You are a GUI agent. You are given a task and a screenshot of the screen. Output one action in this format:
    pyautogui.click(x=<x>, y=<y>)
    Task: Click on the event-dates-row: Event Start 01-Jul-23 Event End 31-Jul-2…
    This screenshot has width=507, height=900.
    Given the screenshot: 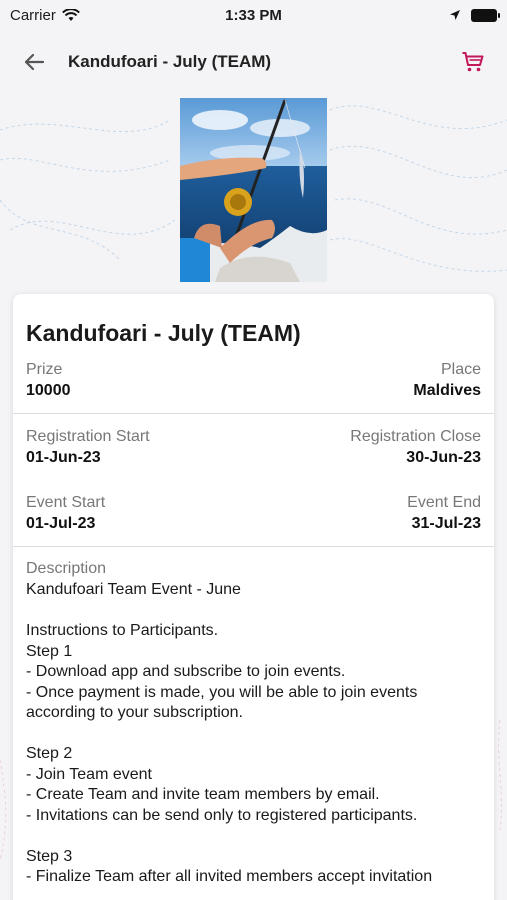 What is the action you would take?
    pyautogui.click(x=253, y=513)
    